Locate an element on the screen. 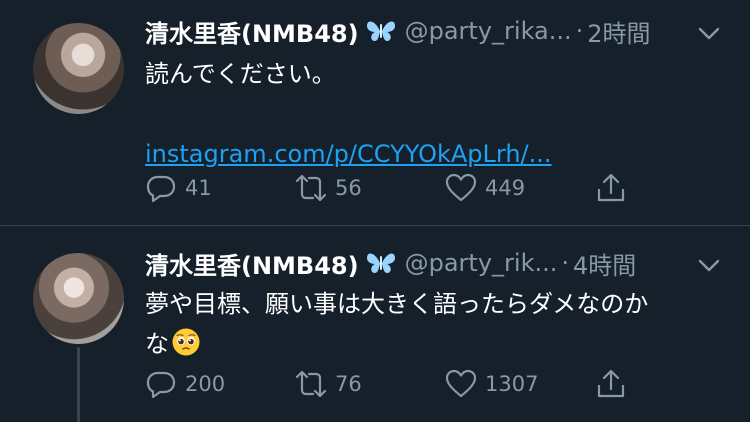 This screenshot has height=422, width=750. like-button: 1307 is located at coordinates (491, 384).